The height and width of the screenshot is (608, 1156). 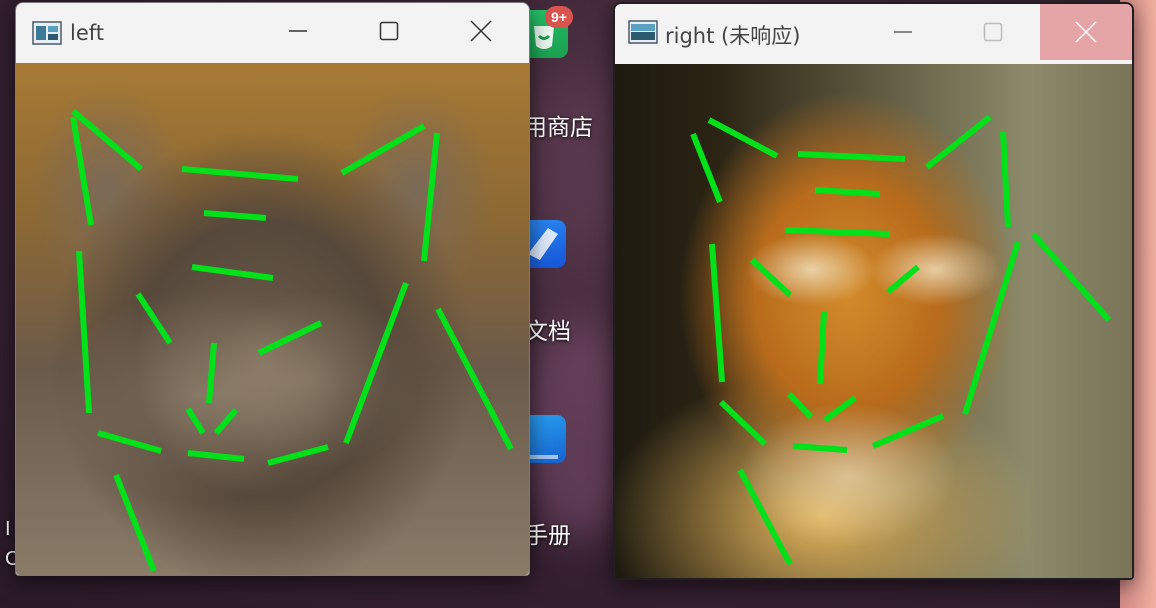 What do you see at coordinates (558, 125) in the screenshot?
I see `store-app-label: 用商店` at bounding box center [558, 125].